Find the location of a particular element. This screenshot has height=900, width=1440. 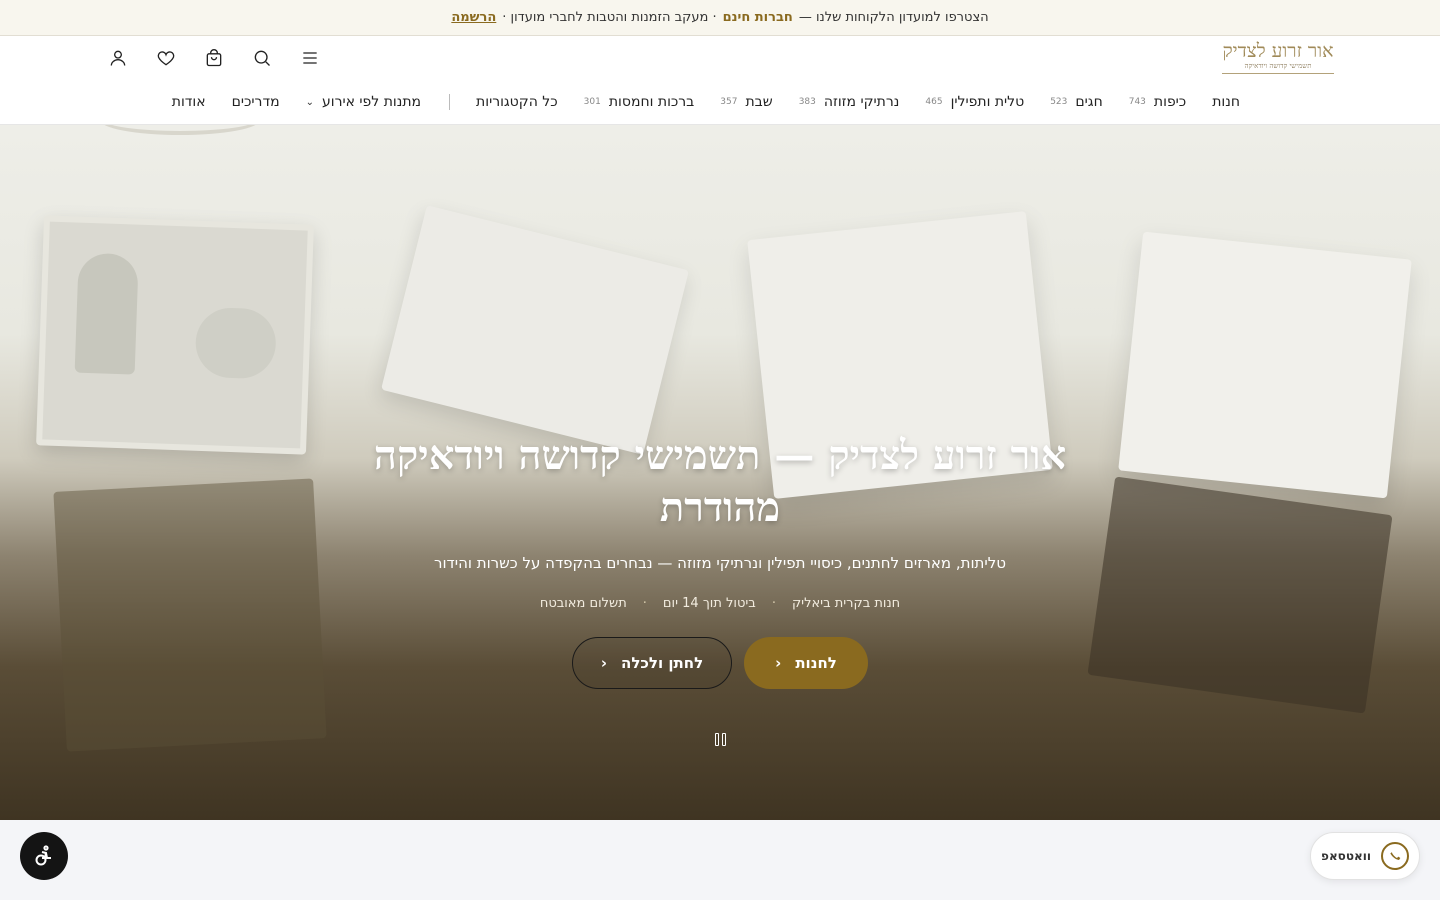

bride-groom-button-label: לחתן ולכלה is located at coordinates (662, 663).